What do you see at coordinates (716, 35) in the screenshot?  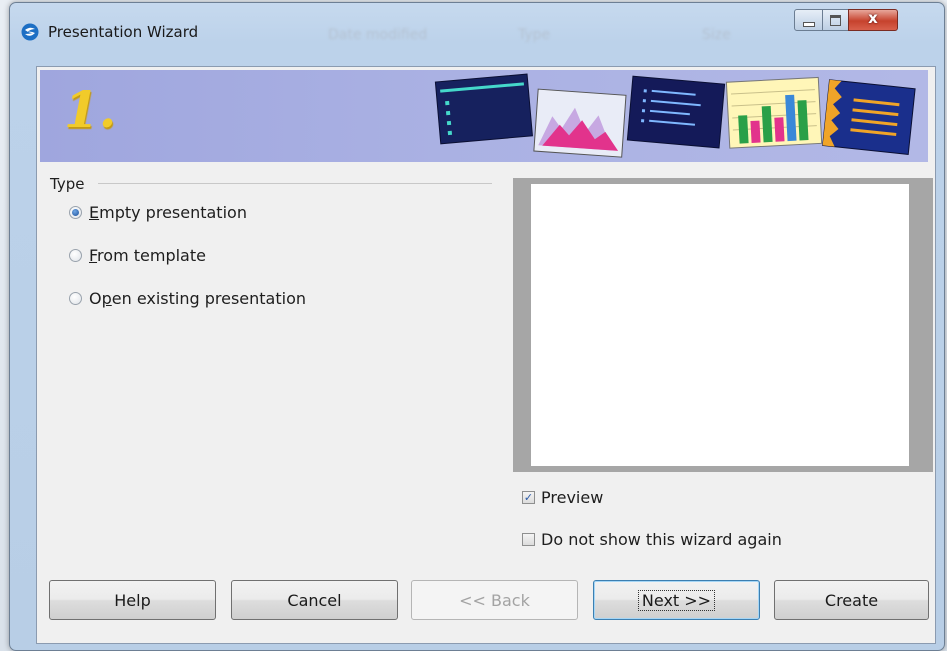 I see `background-column-size: Size` at bounding box center [716, 35].